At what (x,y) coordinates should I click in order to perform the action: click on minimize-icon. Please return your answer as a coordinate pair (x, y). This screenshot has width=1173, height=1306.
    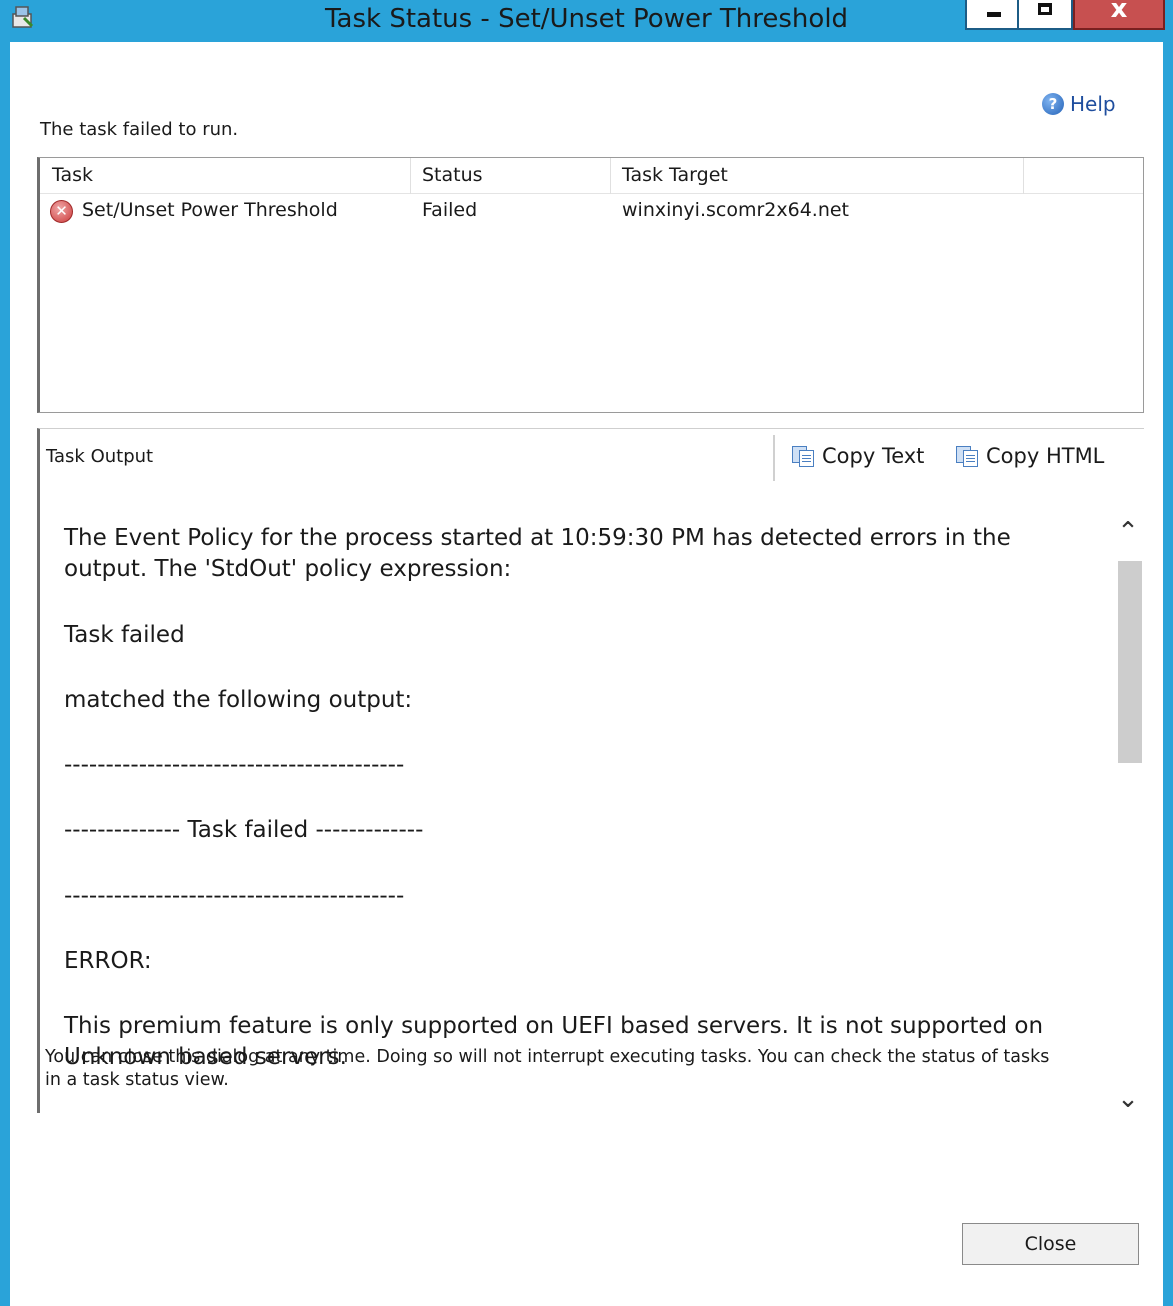
    Looking at the image, I should click on (994, 14).